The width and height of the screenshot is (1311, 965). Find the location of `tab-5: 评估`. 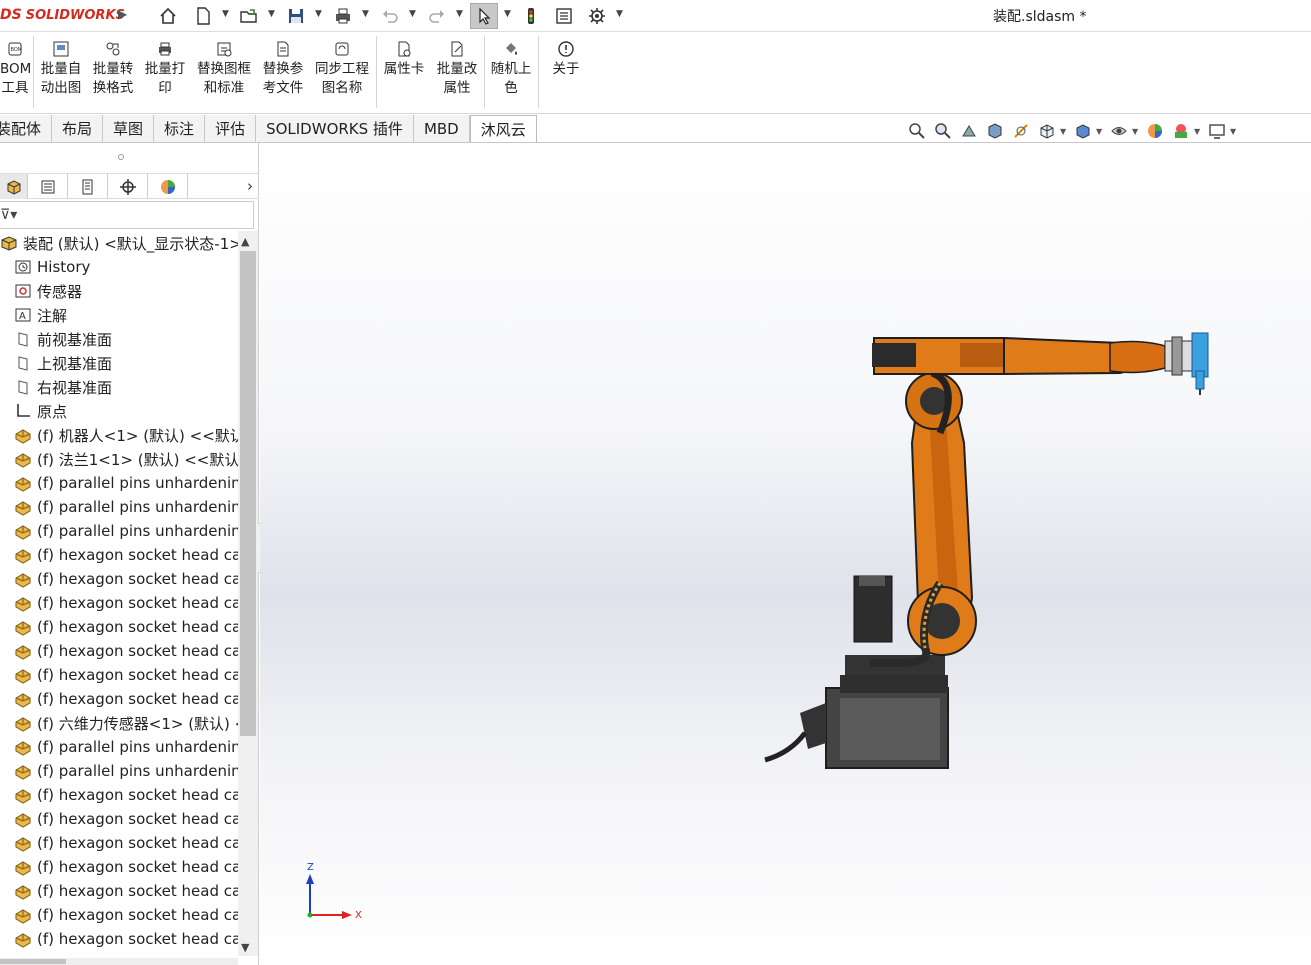

tab-5: 评估 is located at coordinates (231, 129).